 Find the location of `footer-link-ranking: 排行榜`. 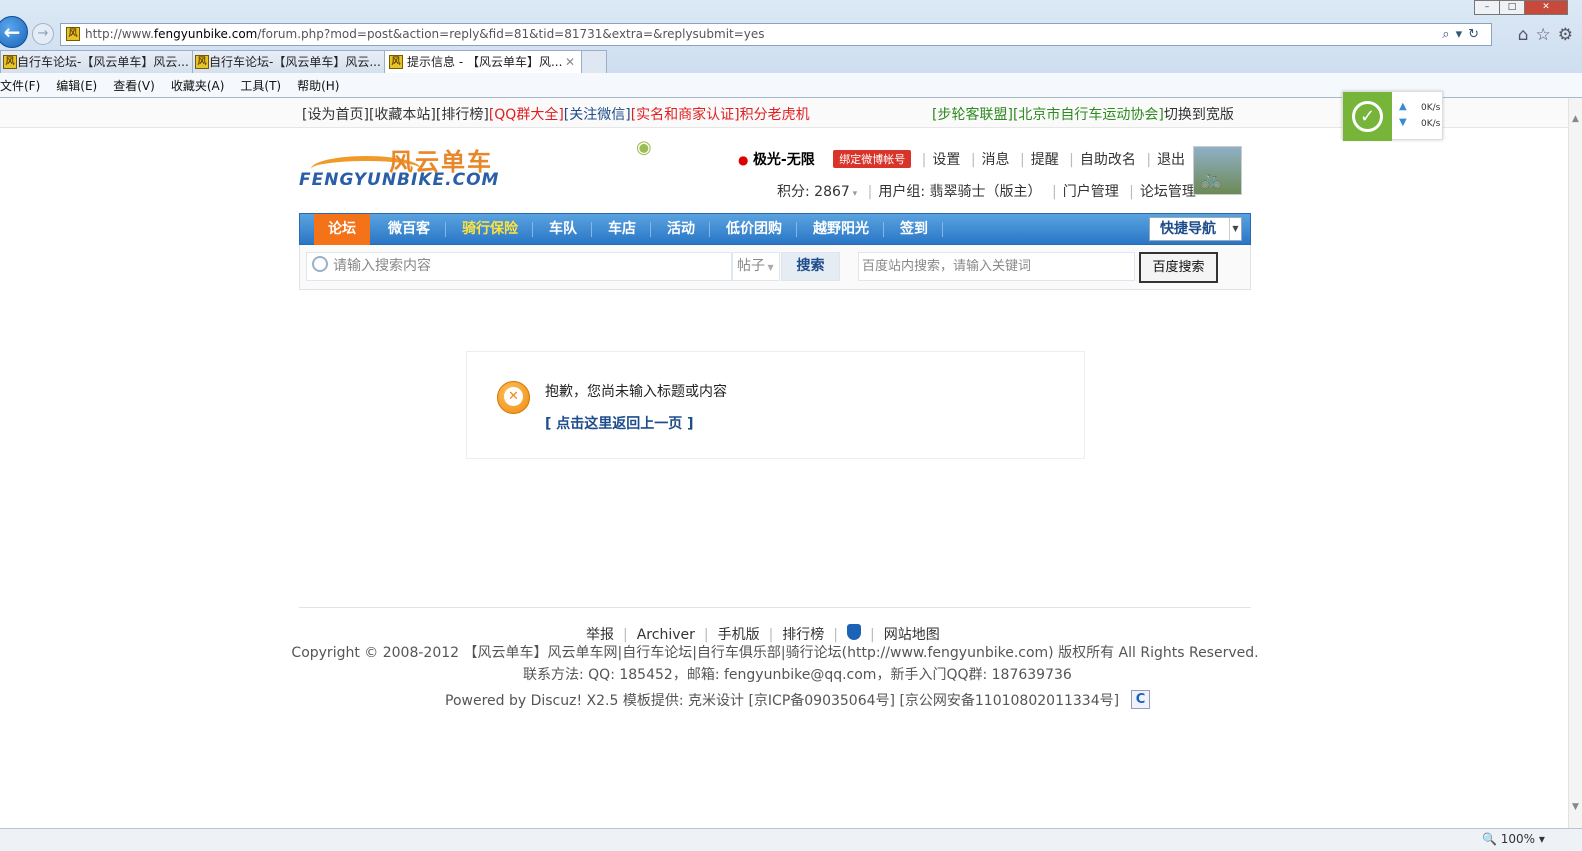

footer-link-ranking: 排行榜 is located at coordinates (803, 635).